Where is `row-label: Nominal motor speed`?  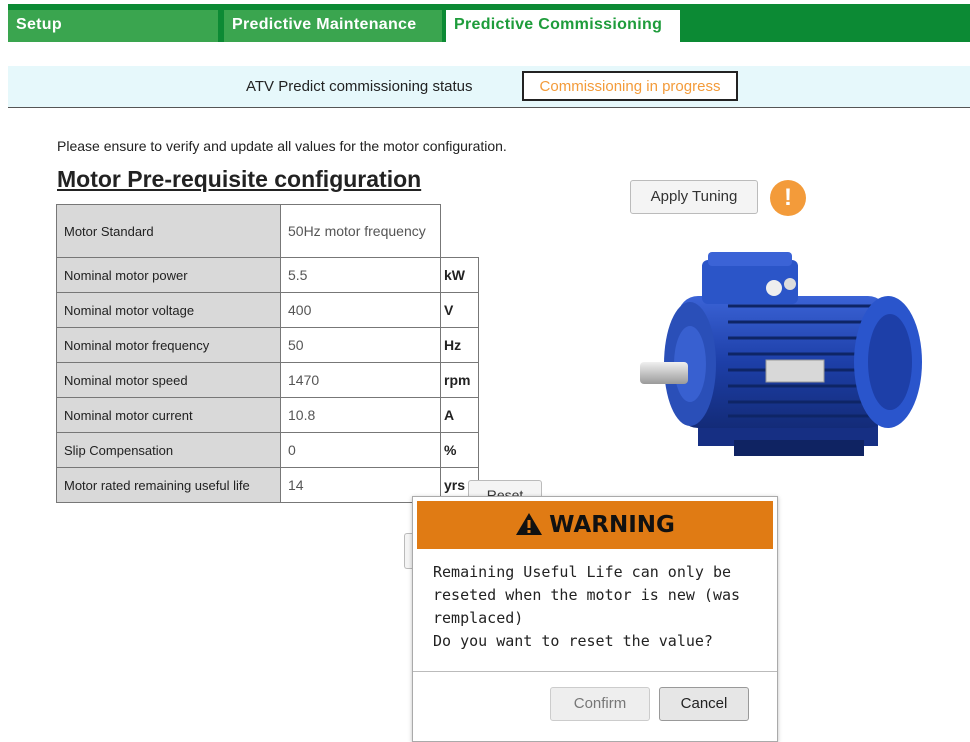
row-label: Nominal motor speed is located at coordinates (168, 380).